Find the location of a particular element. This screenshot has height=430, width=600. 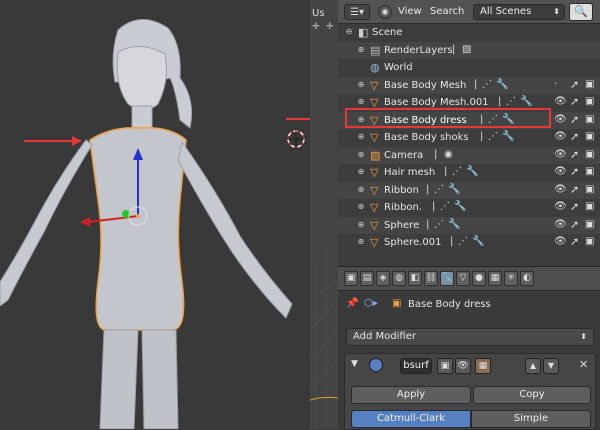

tab-modifier-icon: 🔧 is located at coordinates (447, 278).